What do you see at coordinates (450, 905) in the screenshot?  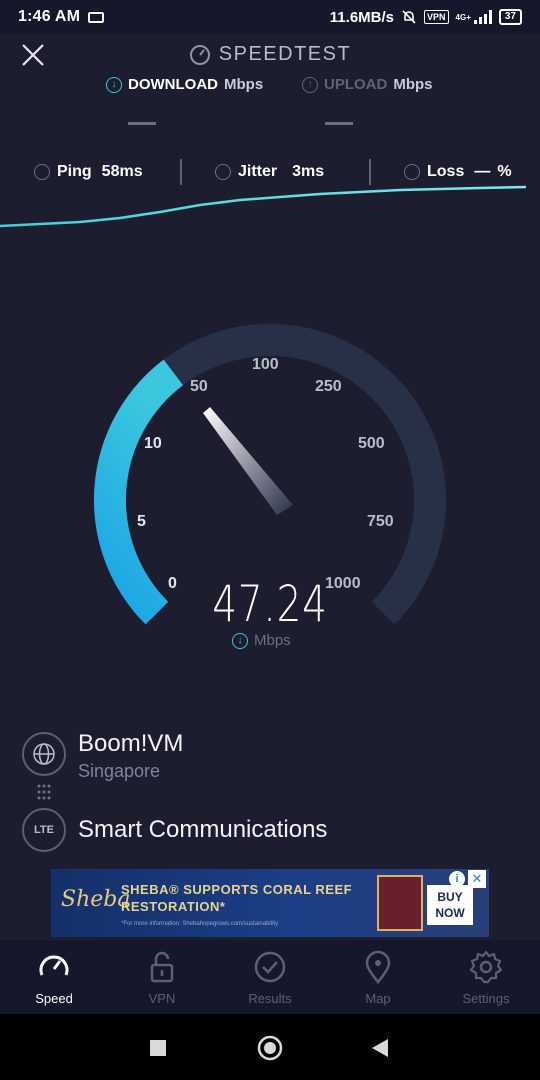 I see `buy-now-button: BUY NOW` at bounding box center [450, 905].